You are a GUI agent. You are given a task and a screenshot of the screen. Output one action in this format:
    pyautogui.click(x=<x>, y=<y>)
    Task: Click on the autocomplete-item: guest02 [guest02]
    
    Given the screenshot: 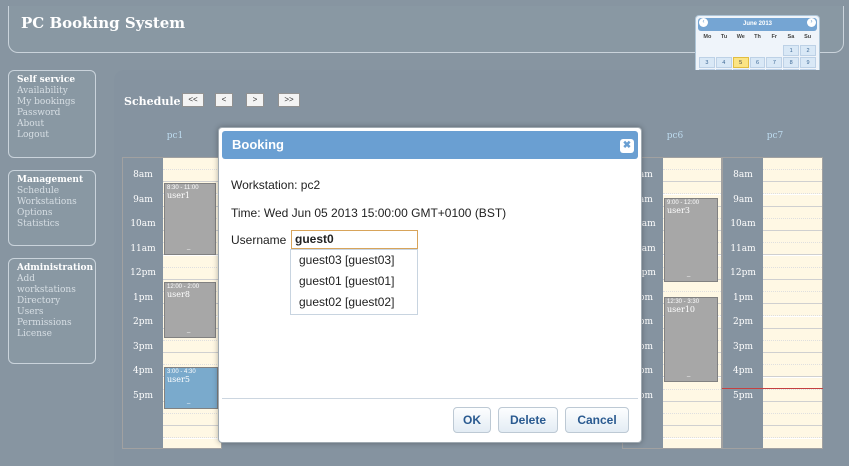 What is the action you would take?
    pyautogui.click(x=354, y=302)
    